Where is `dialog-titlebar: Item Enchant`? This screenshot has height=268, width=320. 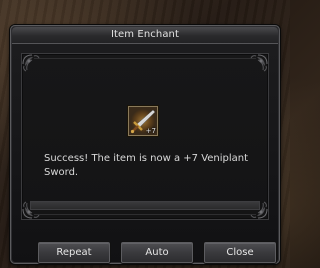
dialog-titlebar: Item Enchant is located at coordinates (145, 35).